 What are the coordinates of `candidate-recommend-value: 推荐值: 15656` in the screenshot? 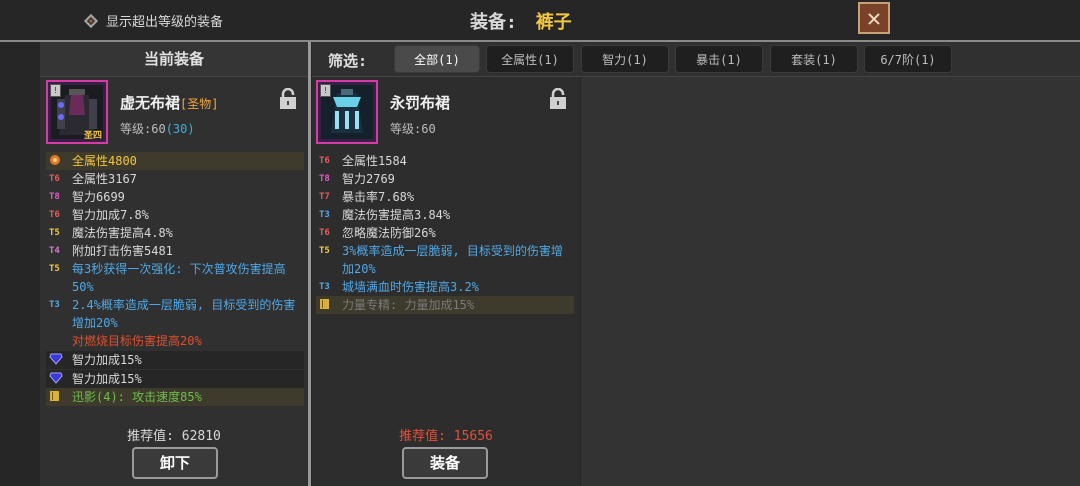 It's located at (446, 436).